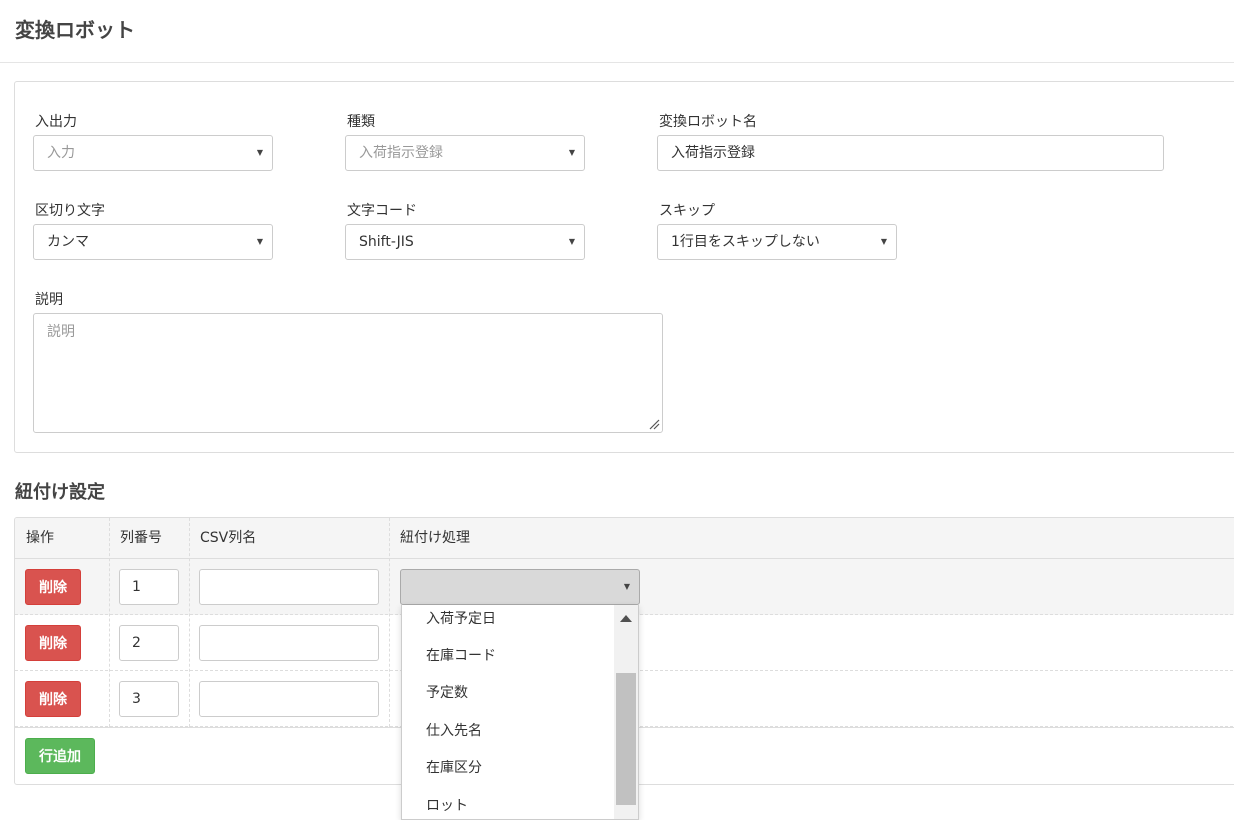 The width and height of the screenshot is (1234, 820). What do you see at coordinates (141, 538) in the screenshot?
I see `header-col-no: 列番号` at bounding box center [141, 538].